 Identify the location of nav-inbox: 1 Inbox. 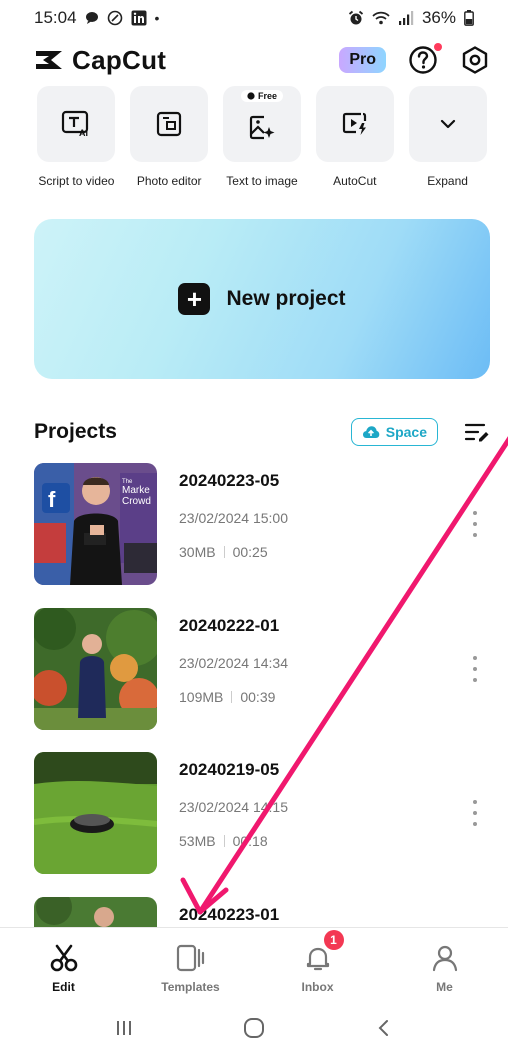
(318, 962).